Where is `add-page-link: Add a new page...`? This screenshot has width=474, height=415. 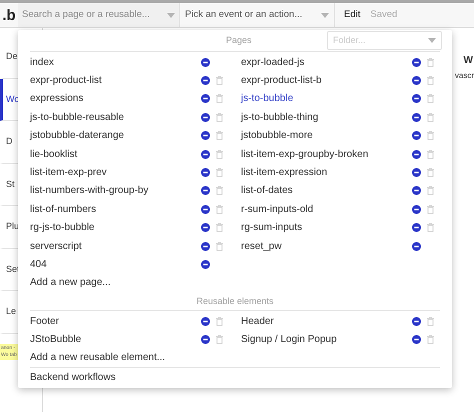 add-page-link: Add a new page... is located at coordinates (70, 282).